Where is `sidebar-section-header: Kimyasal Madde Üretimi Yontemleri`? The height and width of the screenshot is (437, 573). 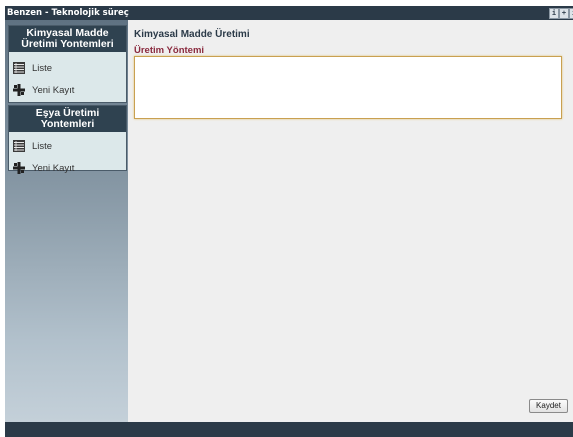
sidebar-section-header: Kimyasal Madde Üretimi Yontemleri is located at coordinates (67, 39).